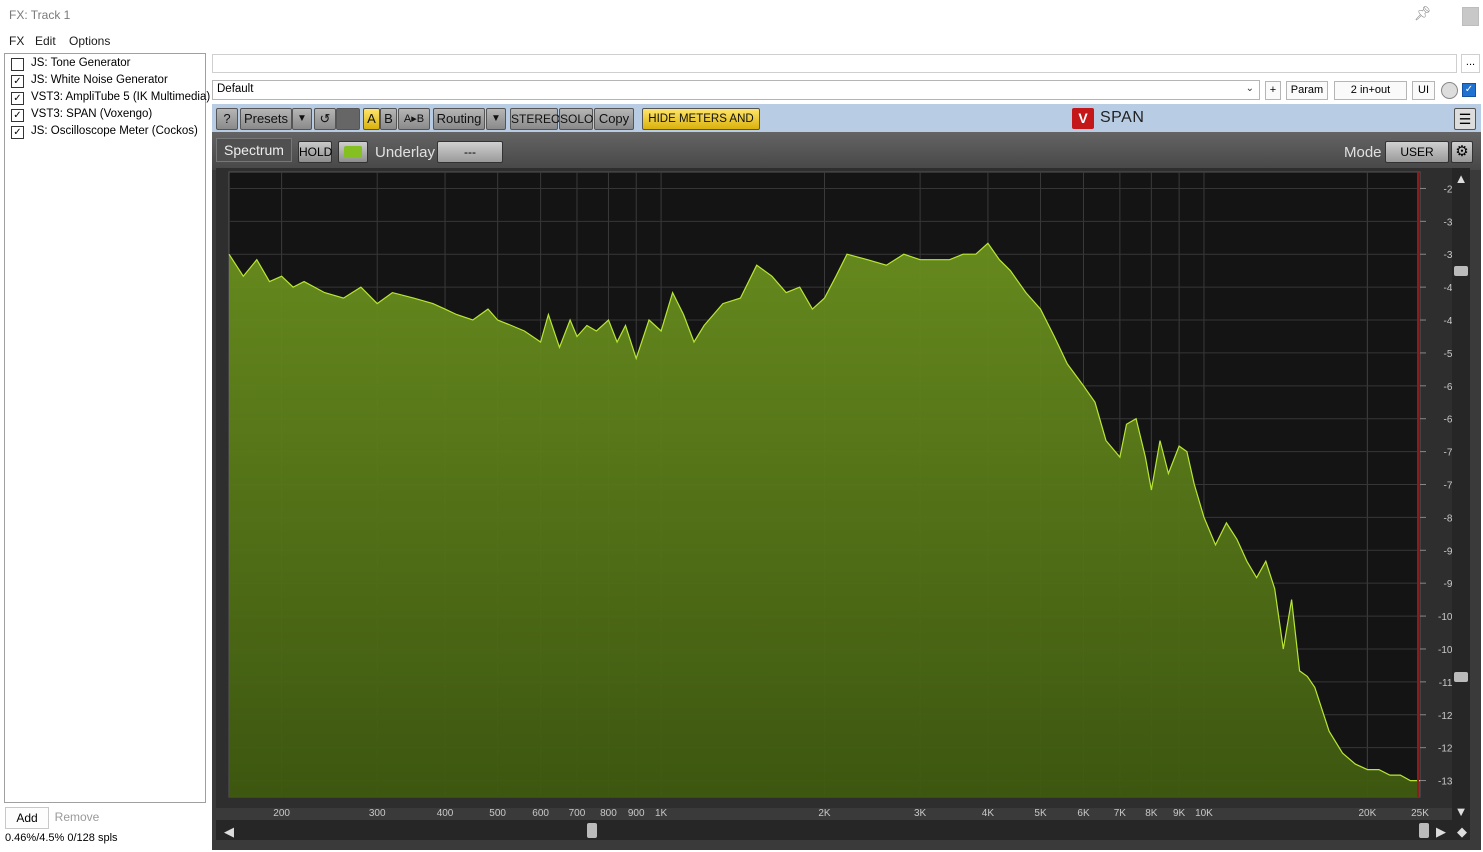 This screenshot has height=852, width=1483. I want to click on pin-icon: 📌︎, so click(1423, 14).